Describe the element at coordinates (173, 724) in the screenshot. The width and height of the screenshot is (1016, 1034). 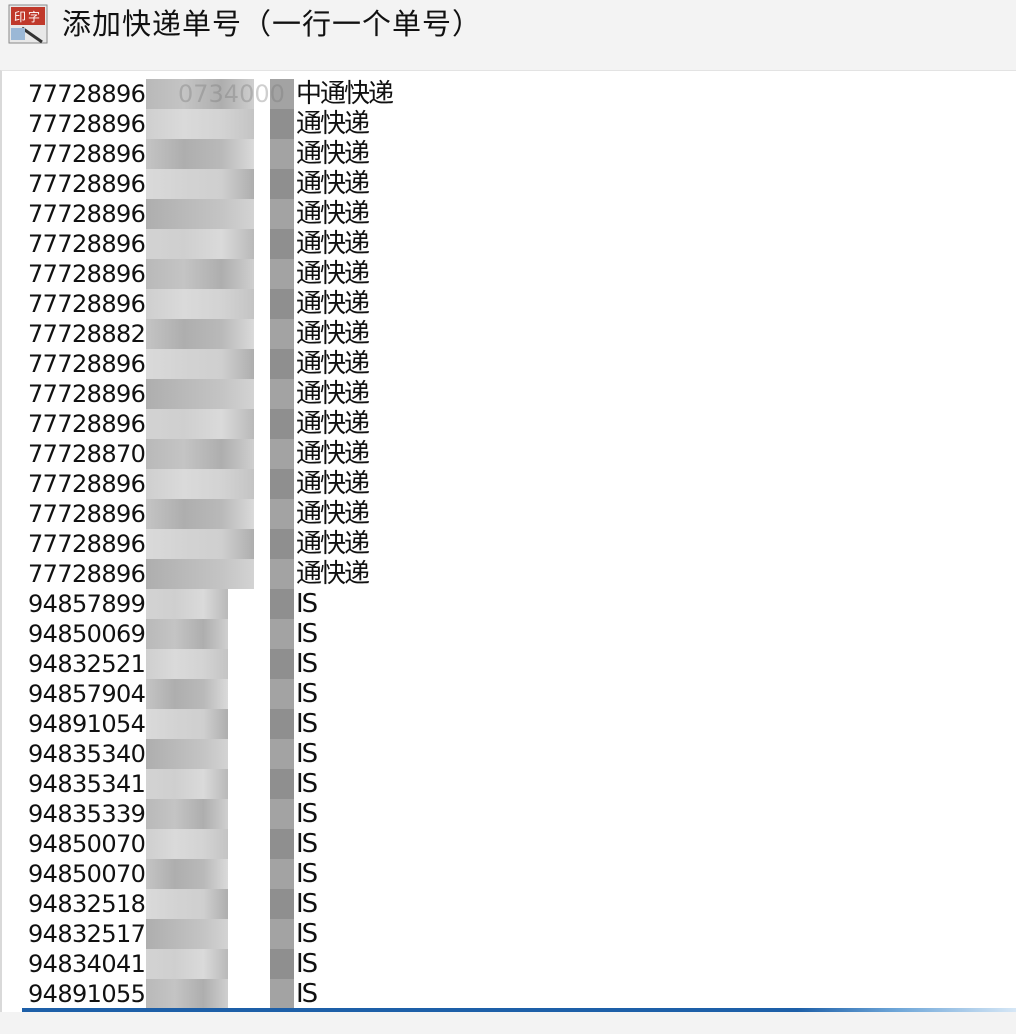
I see `tracking-line: 94891054 IS` at that location.